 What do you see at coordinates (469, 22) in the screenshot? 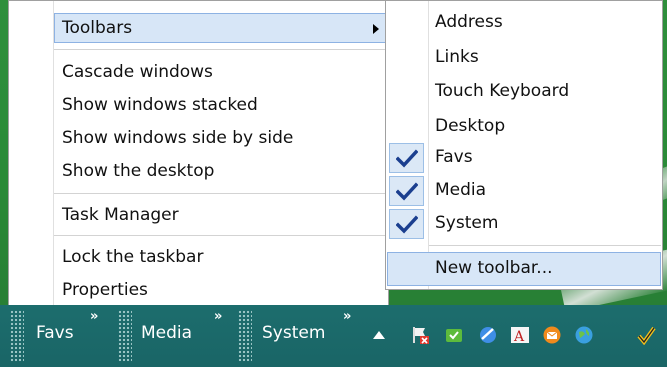
I see `submenu-item-label: Address` at bounding box center [469, 22].